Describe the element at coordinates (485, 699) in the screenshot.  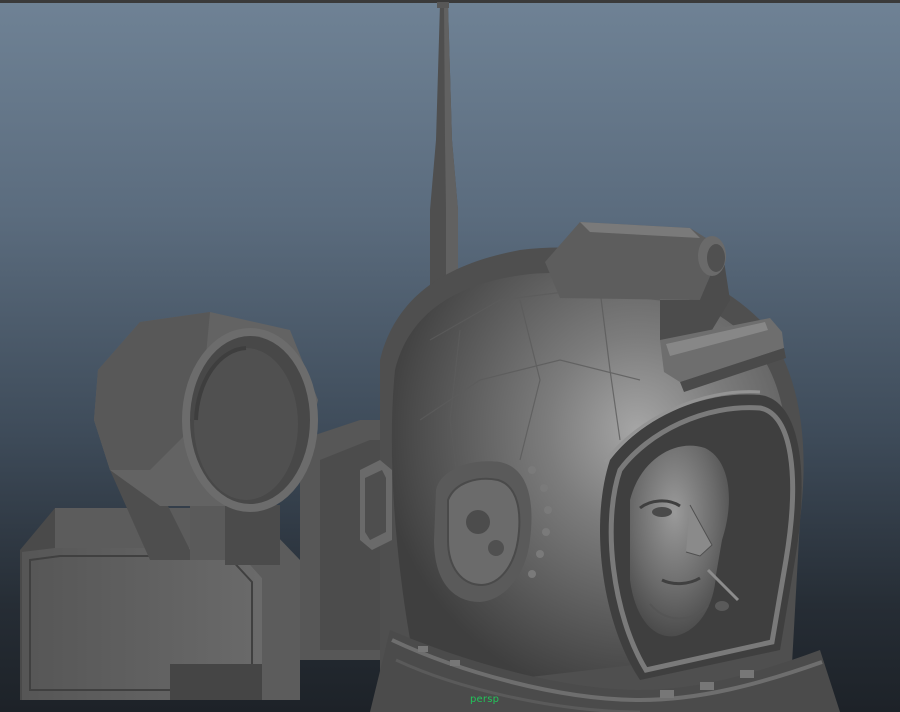
I see `camera-name-label: persp` at that location.